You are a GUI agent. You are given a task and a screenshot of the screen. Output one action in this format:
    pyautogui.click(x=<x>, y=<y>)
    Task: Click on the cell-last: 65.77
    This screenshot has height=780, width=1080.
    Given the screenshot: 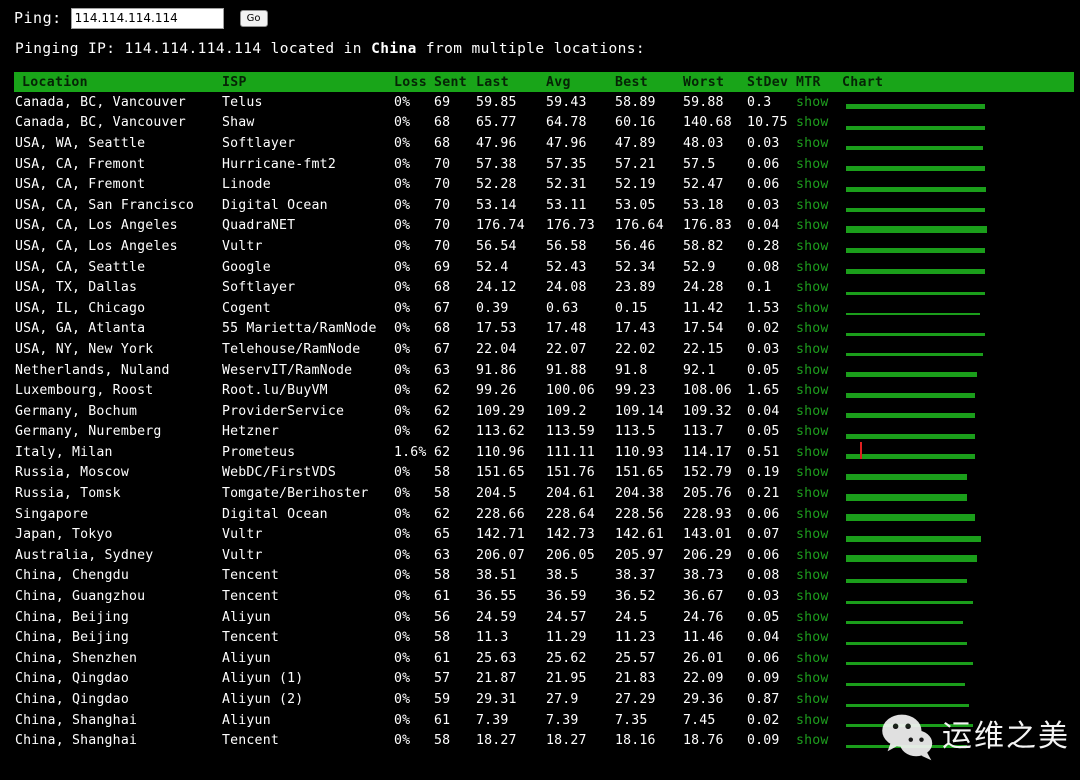 What is the action you would take?
    pyautogui.click(x=496, y=123)
    